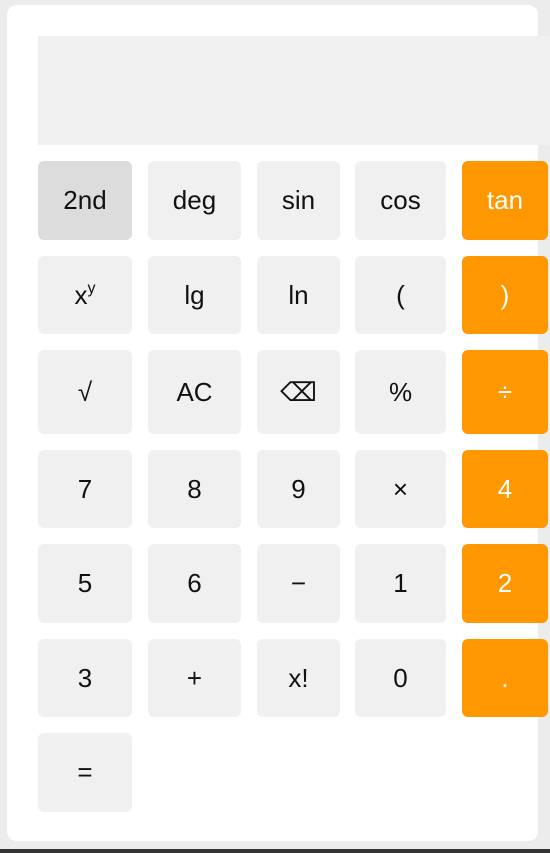 This screenshot has width=550, height=853. What do you see at coordinates (81, 294) in the screenshot?
I see `power-base-label: x` at bounding box center [81, 294].